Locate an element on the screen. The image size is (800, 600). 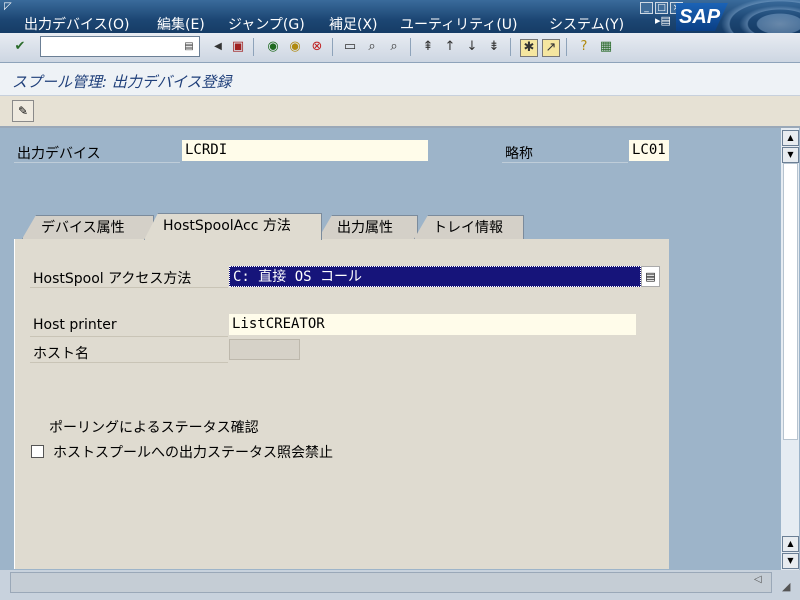
access-method-select: C: 直接 OS コール is located at coordinates (435, 276).